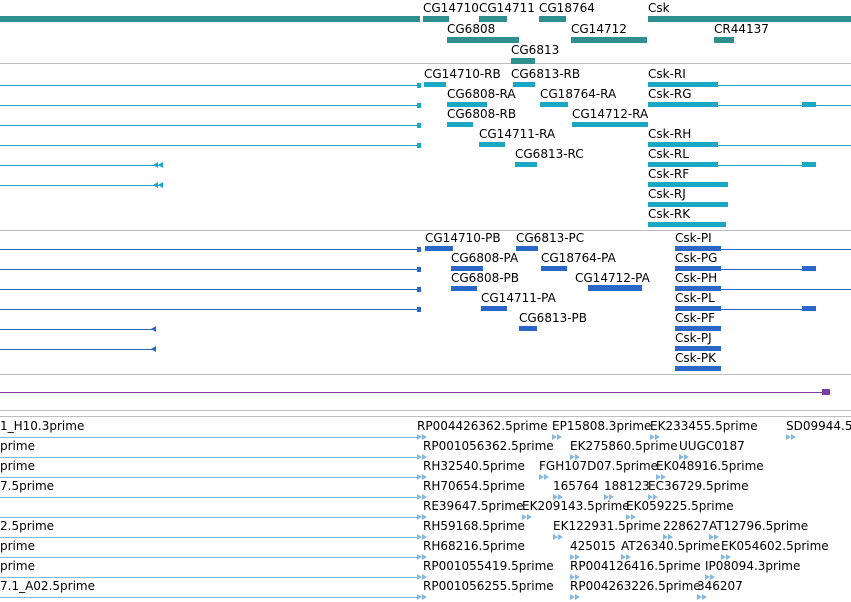 Image resolution: width=851 pixels, height=602 pixels. Describe the element at coordinates (607, 526) in the screenshot. I see `est-label: EK122931.5prime` at that location.